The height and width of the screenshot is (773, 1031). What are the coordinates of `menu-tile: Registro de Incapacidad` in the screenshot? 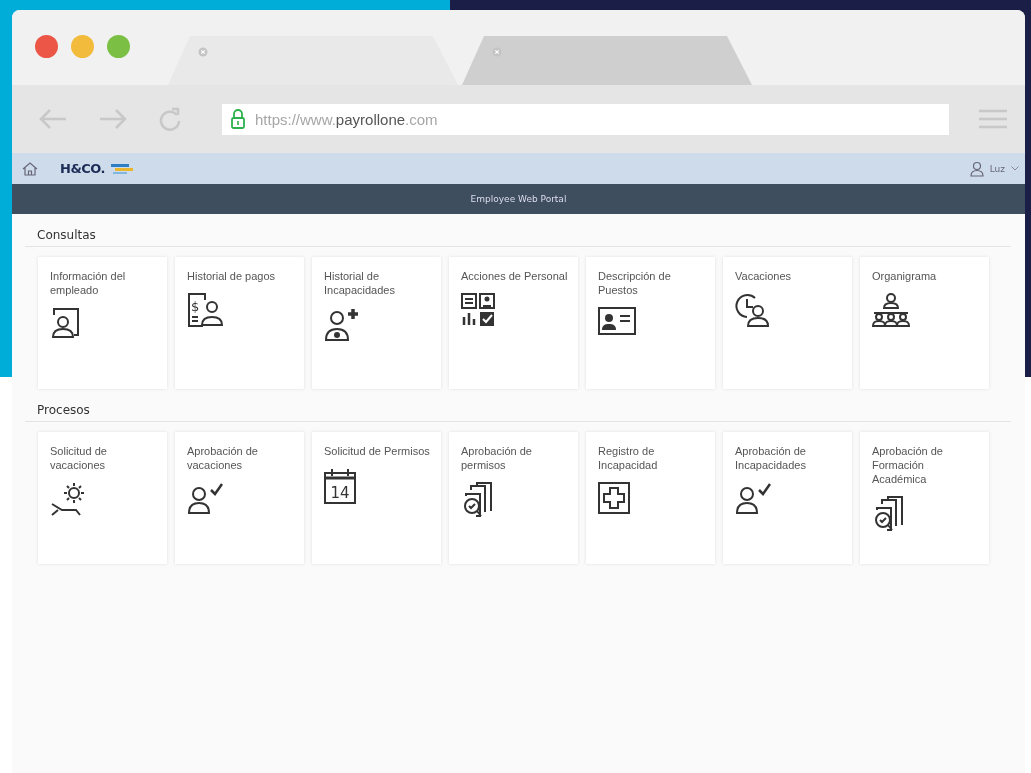 It's located at (650, 498).